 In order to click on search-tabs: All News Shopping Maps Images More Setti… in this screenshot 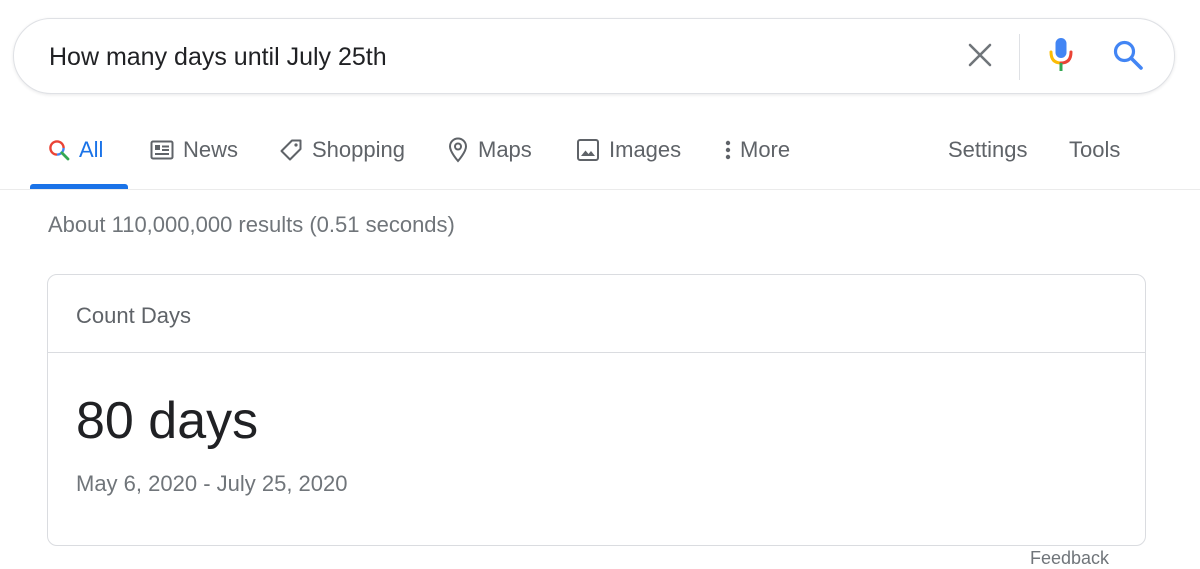, I will do `click(600, 150)`.